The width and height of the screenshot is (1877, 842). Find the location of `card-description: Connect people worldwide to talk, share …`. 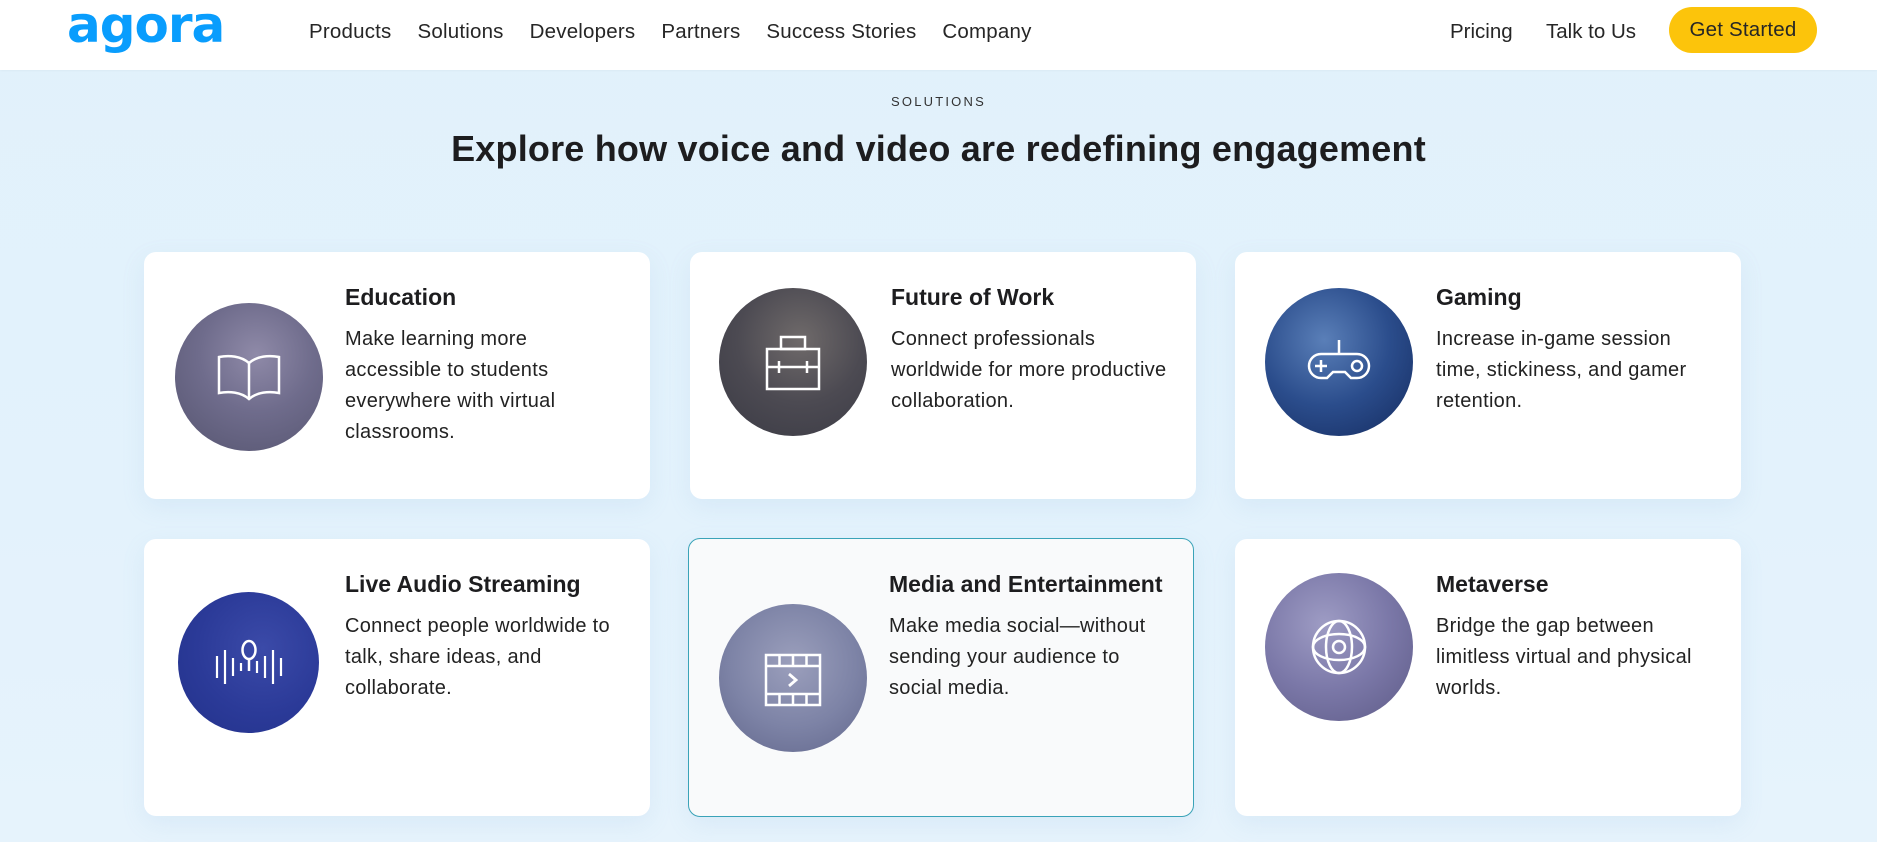

card-description: Connect people worldwide to talk, share … is located at coordinates (477, 657).